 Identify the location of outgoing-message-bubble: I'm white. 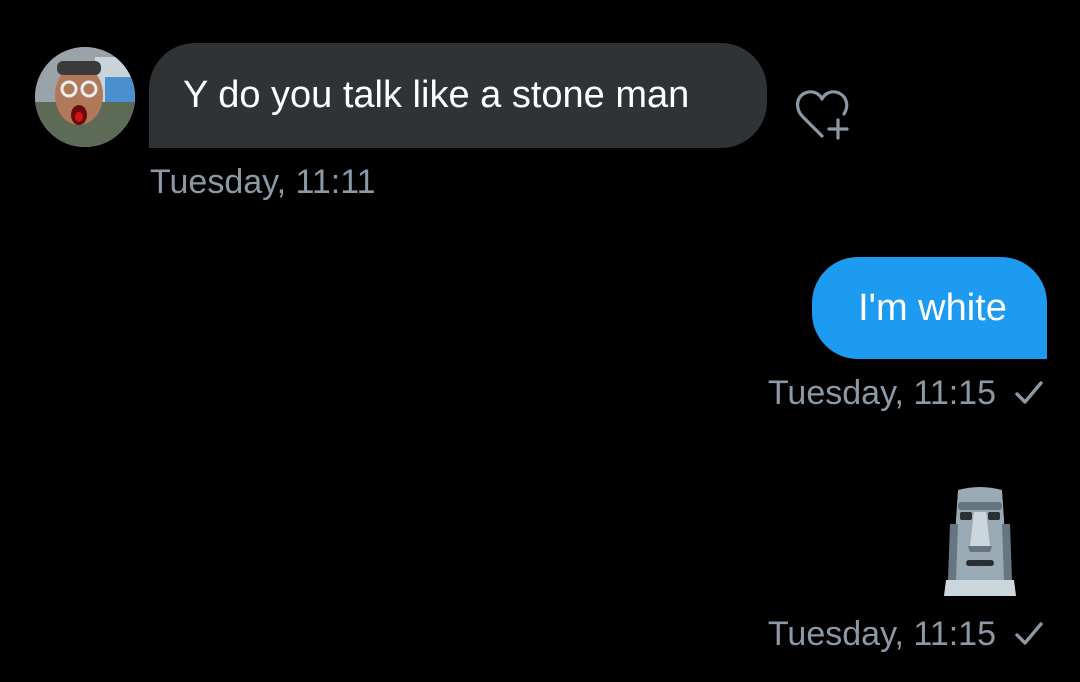
(929, 308).